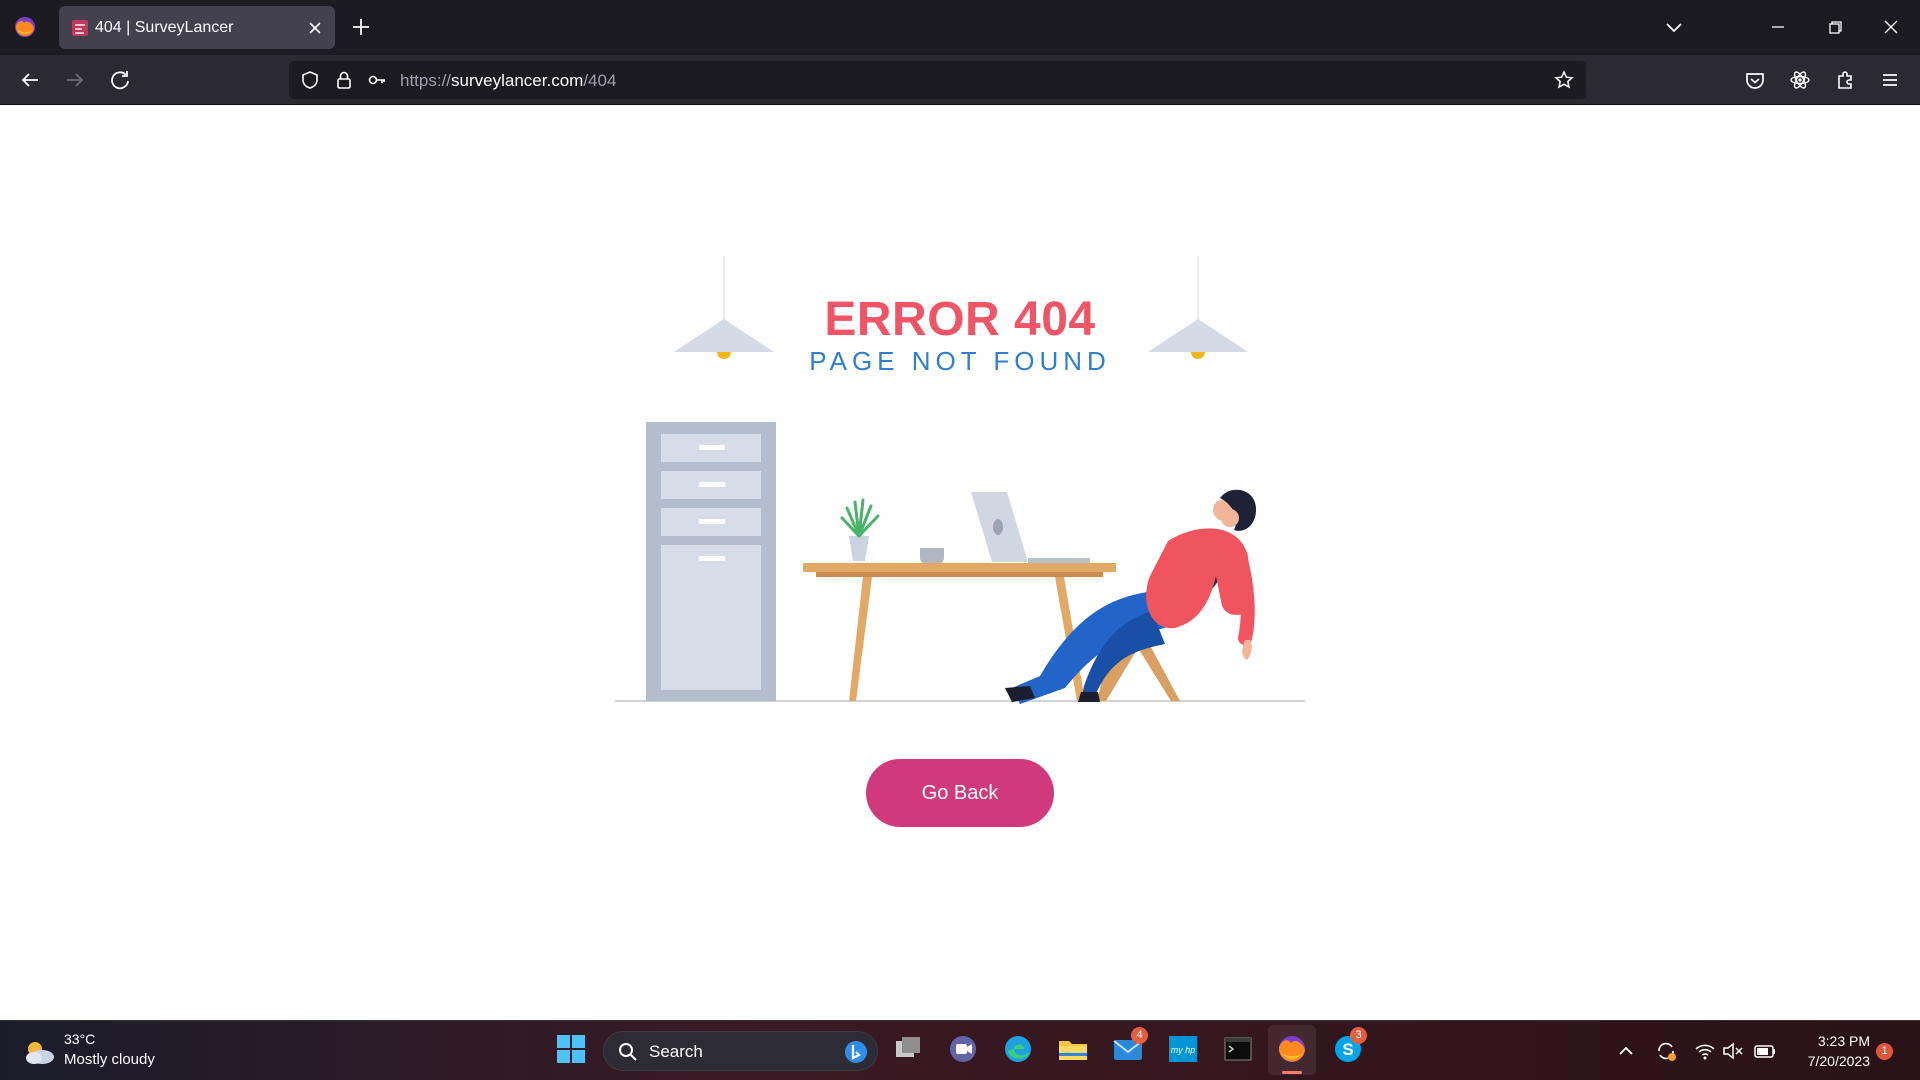 The height and width of the screenshot is (1080, 1920). I want to click on weather-widget: 33°C Mostly cloudy, so click(102, 1053).